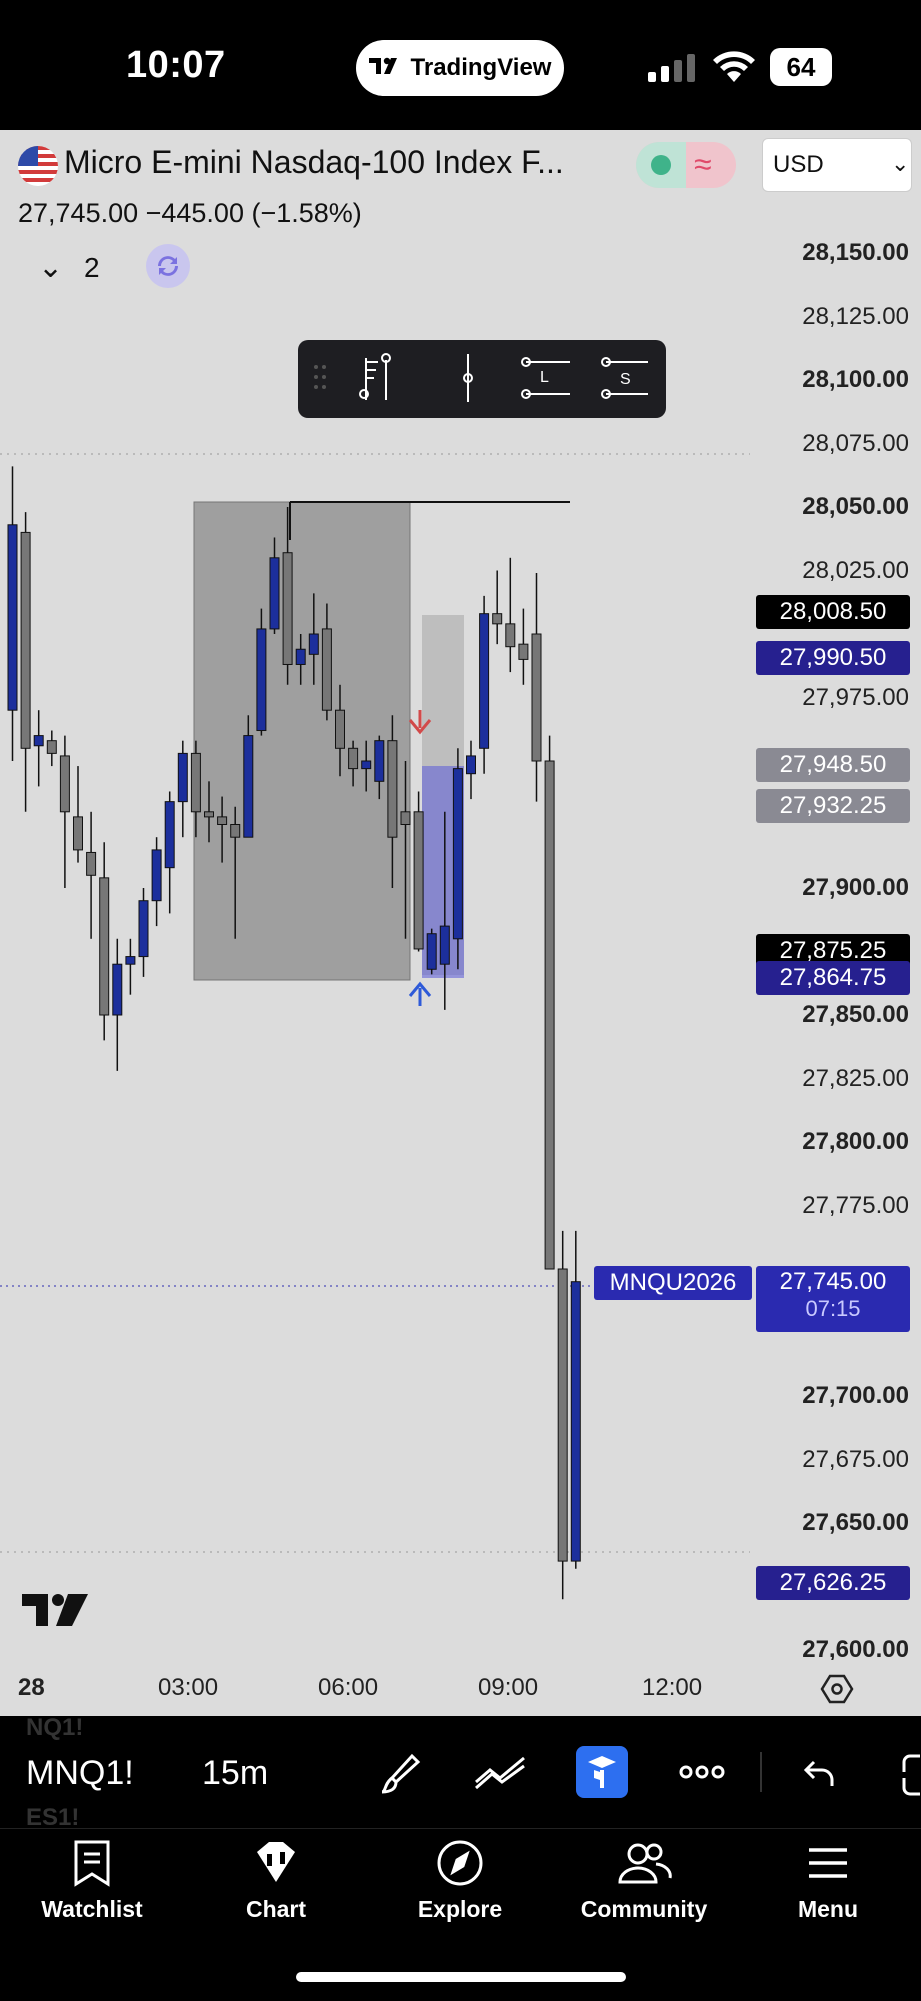  Describe the element at coordinates (80, 1773) in the screenshot. I see `symbol-button: MNQ1!` at that location.